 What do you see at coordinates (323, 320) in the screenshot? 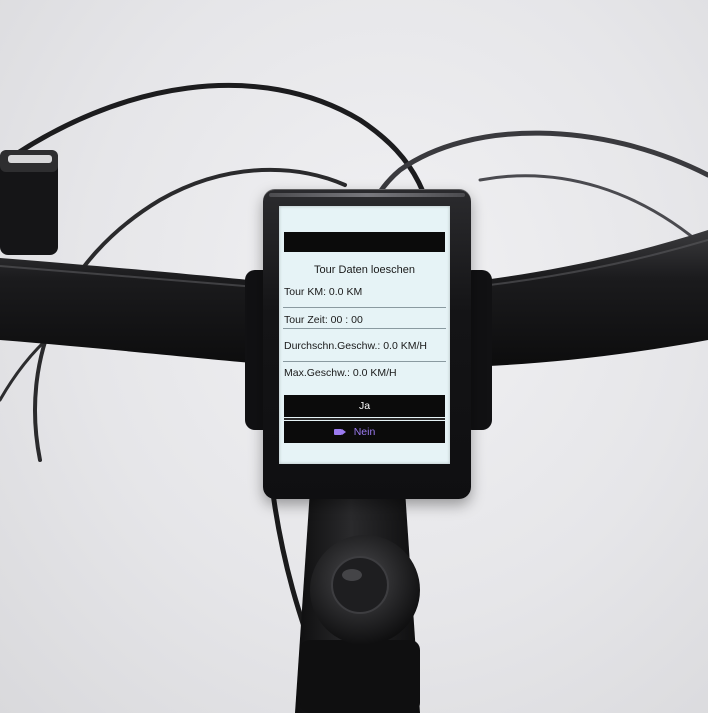
I see `tour-time-row: Tour Zeit: 00 : 00` at bounding box center [323, 320].